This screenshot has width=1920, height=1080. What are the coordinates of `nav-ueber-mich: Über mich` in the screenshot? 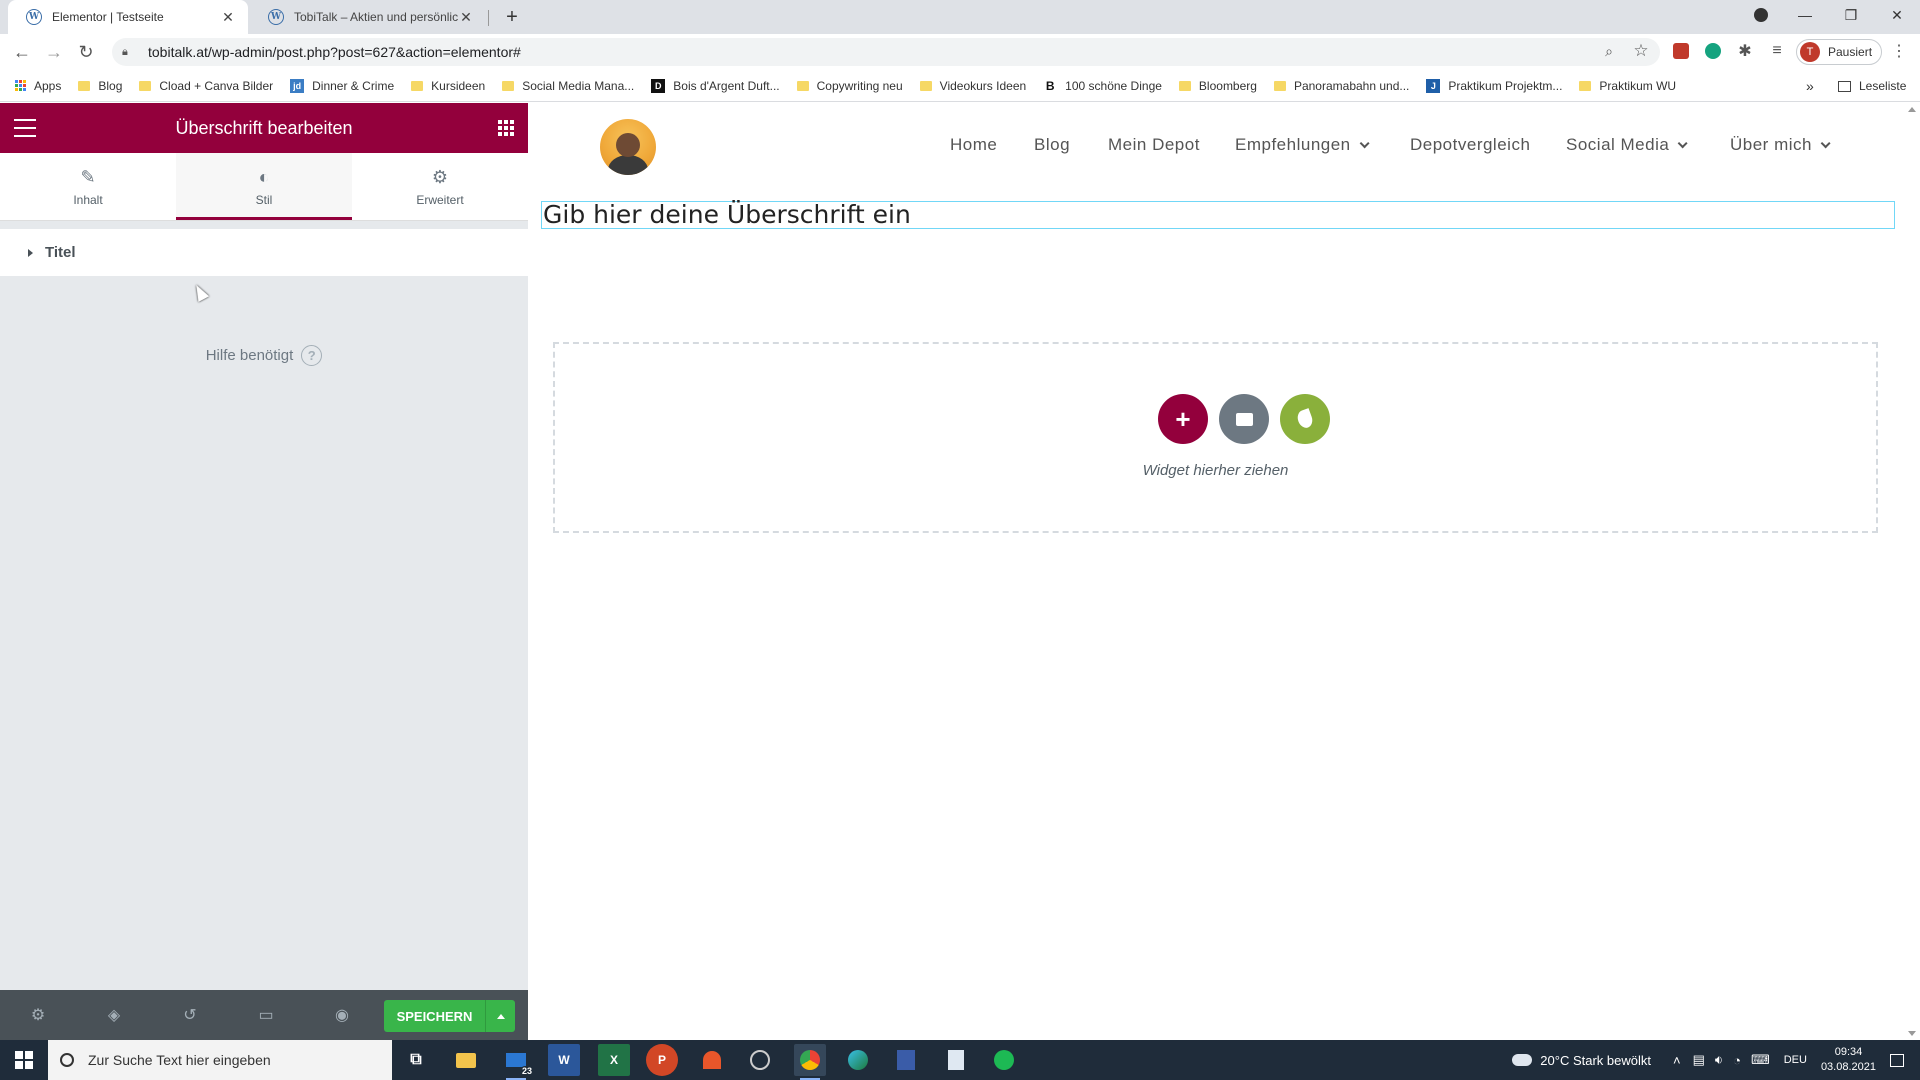 It's located at (1780, 145).